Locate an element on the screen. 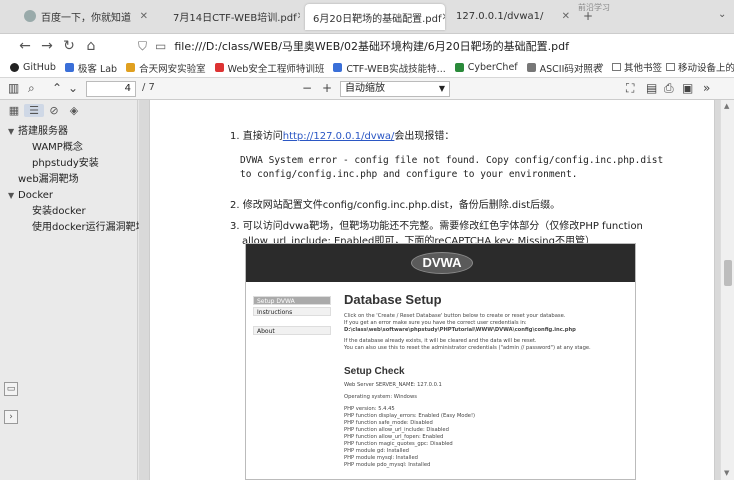 The width and height of the screenshot is (734, 480). bookmark-label: GitHub is located at coordinates (39, 67).